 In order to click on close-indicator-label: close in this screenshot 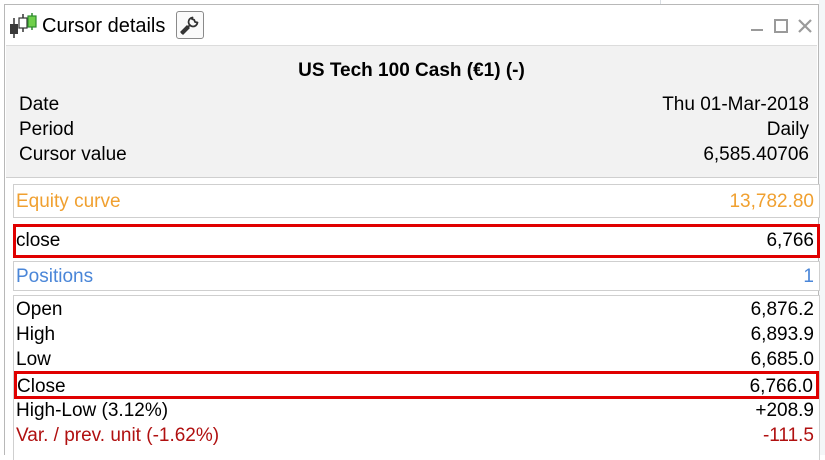, I will do `click(38, 240)`.